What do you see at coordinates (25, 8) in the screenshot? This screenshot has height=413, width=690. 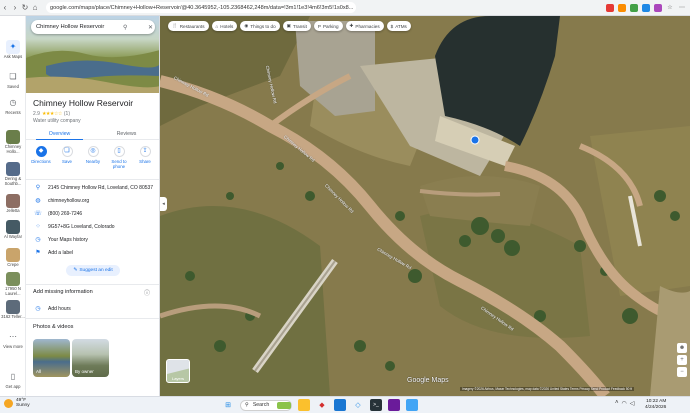 I see `reload-icon: ↻` at bounding box center [25, 8].